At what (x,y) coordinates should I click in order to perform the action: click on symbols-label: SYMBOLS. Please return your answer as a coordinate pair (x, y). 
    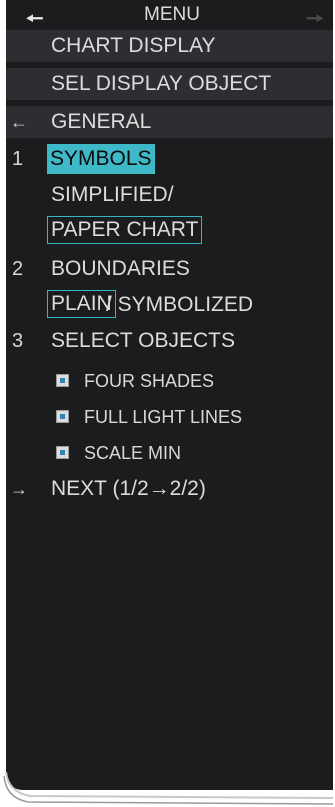
    Looking at the image, I should click on (101, 159).